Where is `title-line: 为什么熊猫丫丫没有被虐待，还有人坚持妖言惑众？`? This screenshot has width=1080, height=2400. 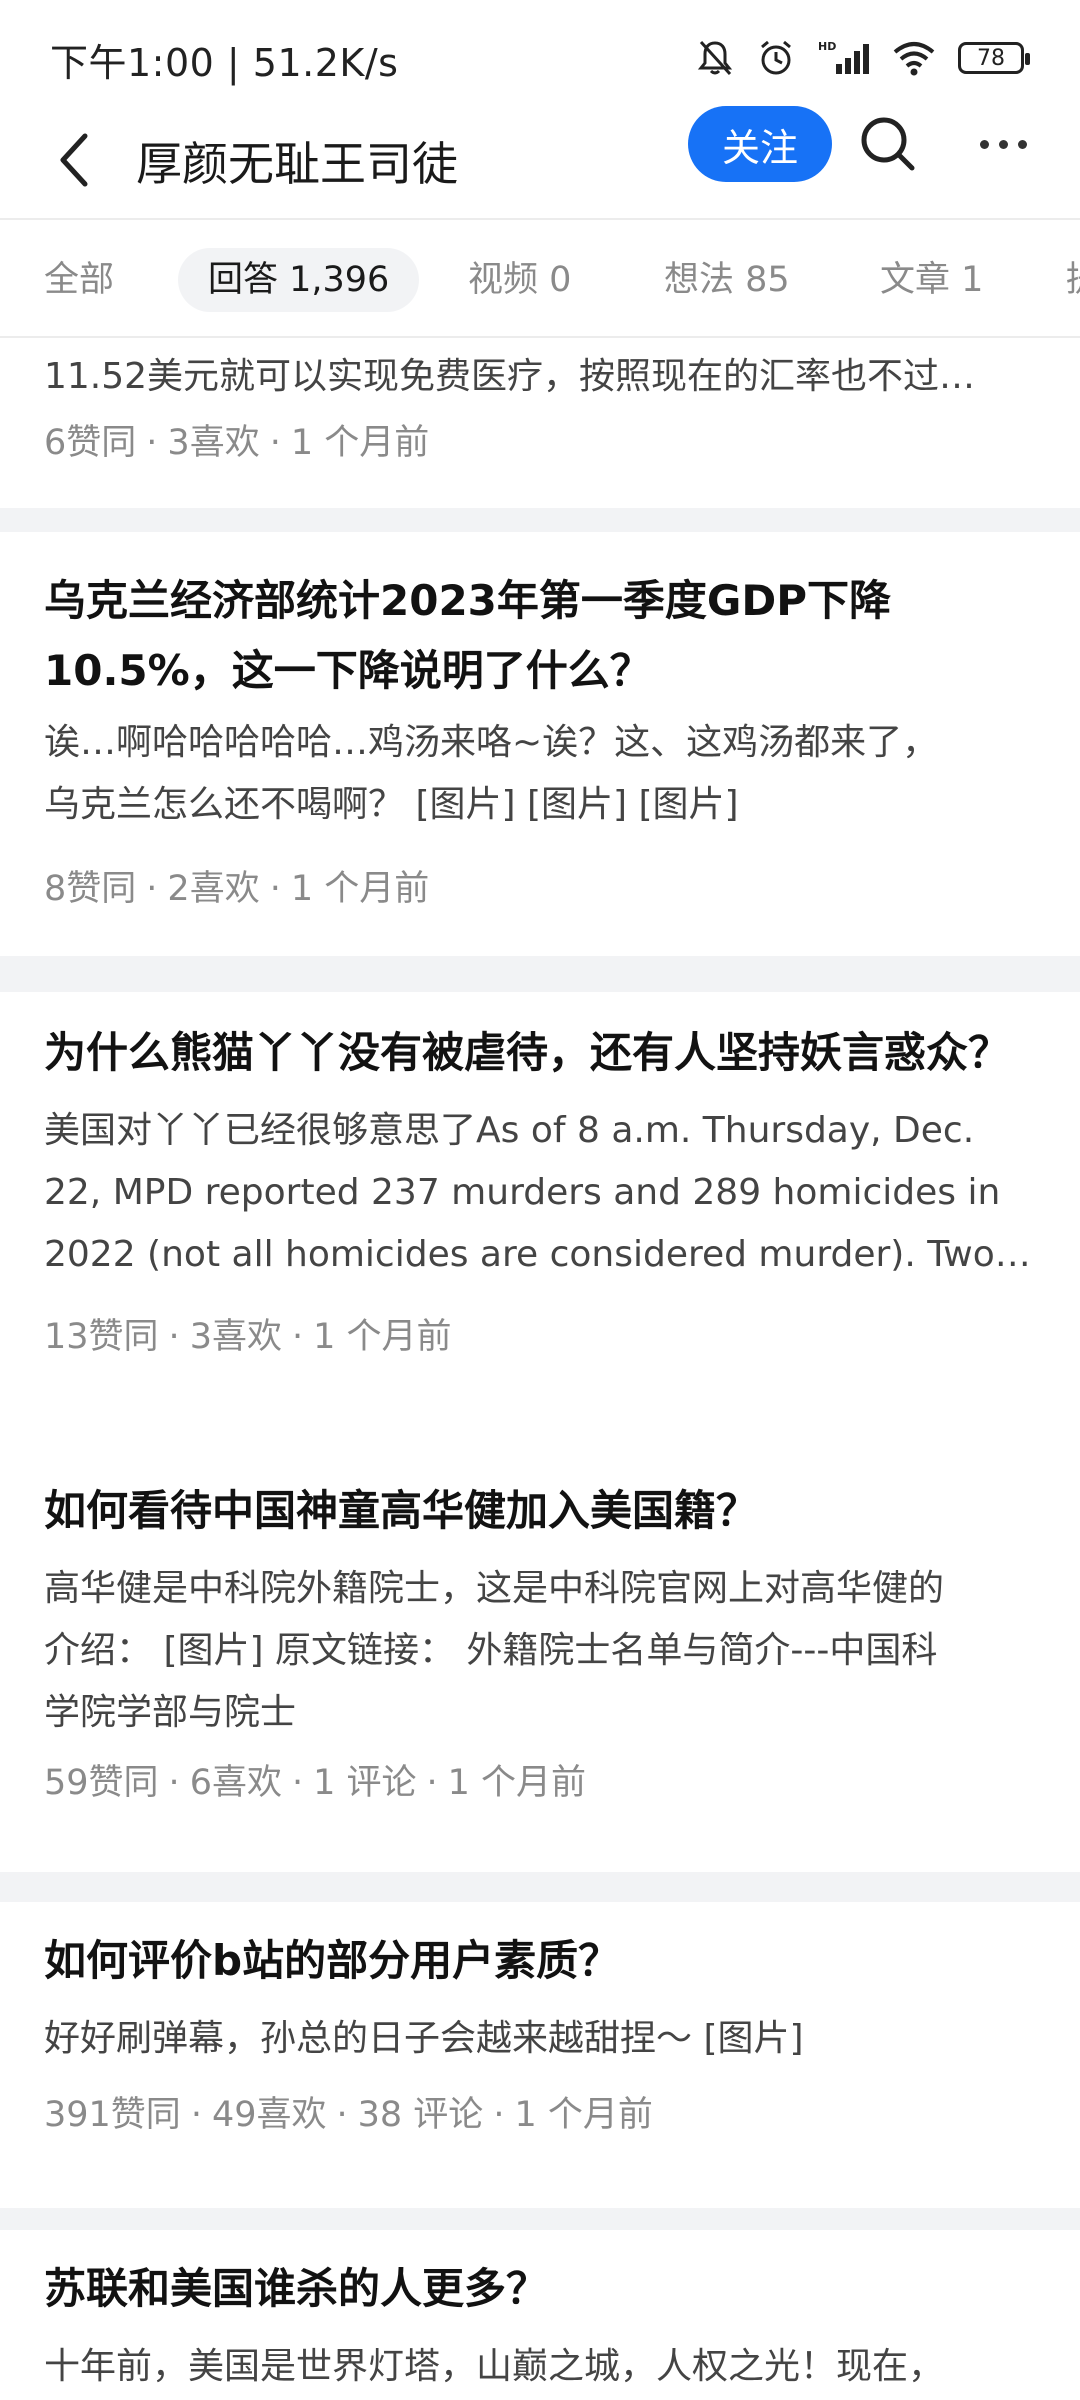
title-line: 为什么熊猫丫丫没有被虐待，还有人坚持妖言惑众？ is located at coordinates (527, 1052).